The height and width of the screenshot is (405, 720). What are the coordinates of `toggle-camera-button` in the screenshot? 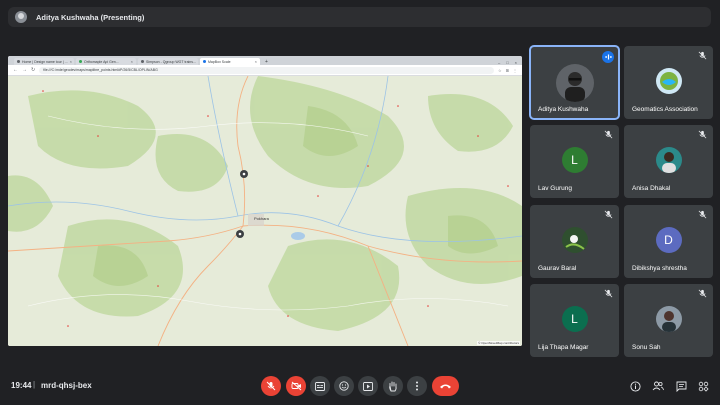 It's located at (296, 386).